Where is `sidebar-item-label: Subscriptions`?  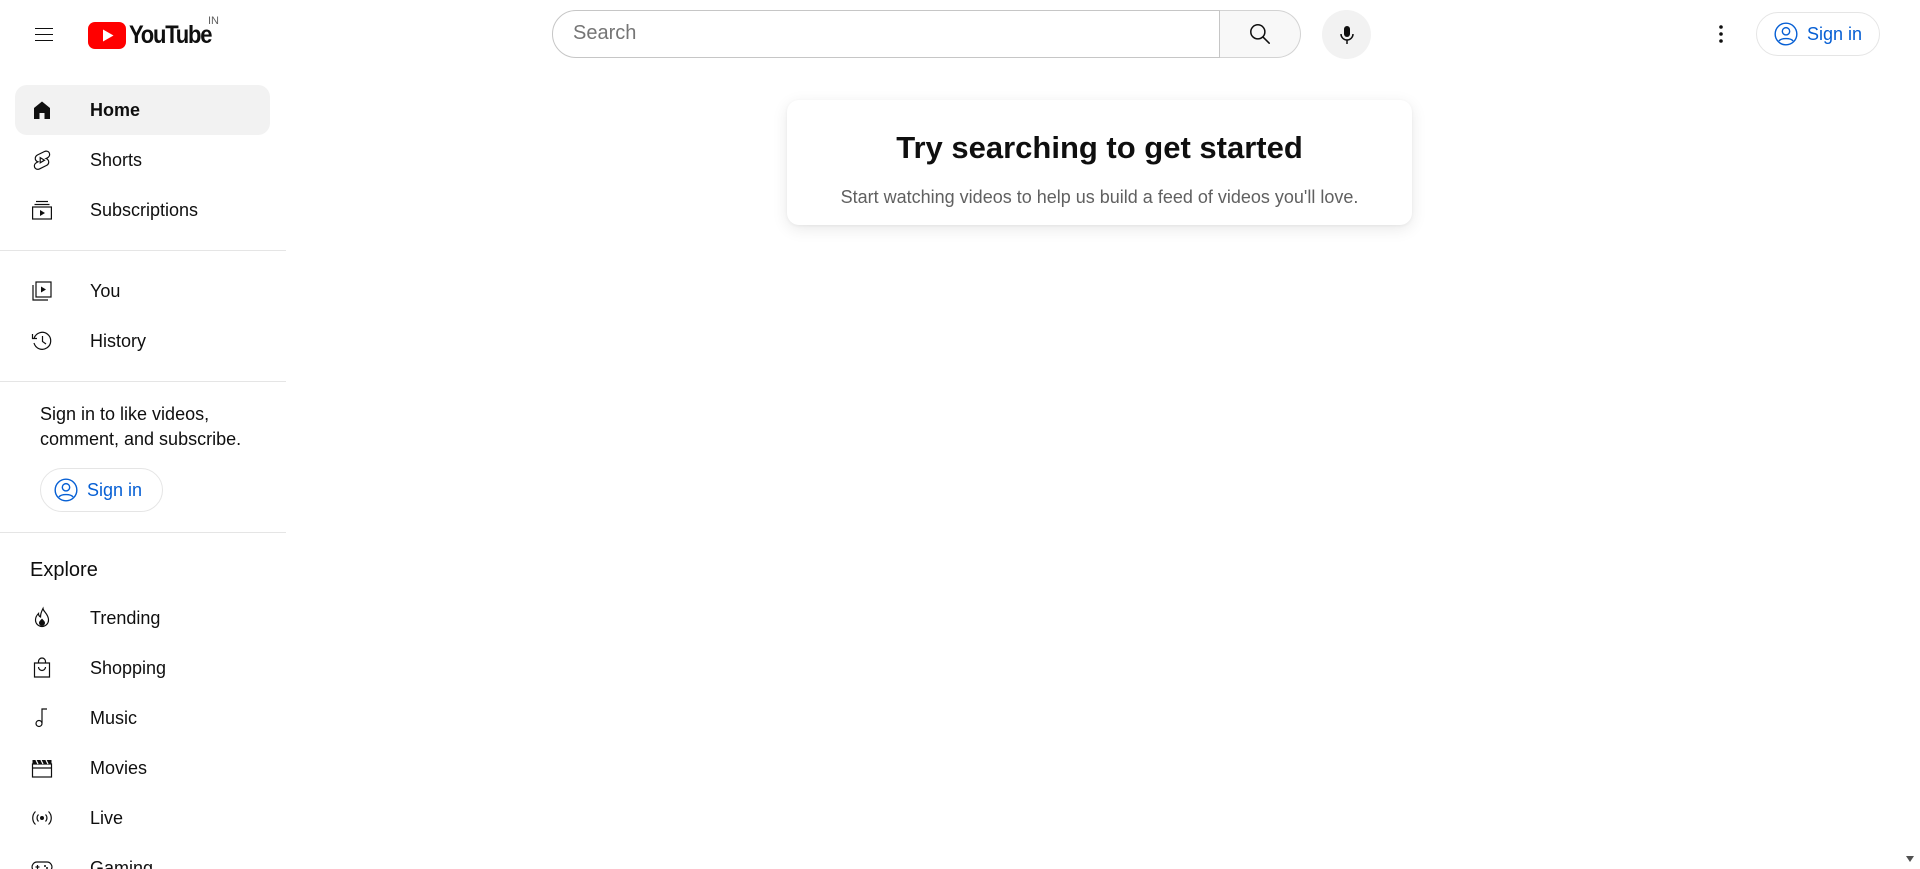 sidebar-item-label: Subscriptions is located at coordinates (144, 209).